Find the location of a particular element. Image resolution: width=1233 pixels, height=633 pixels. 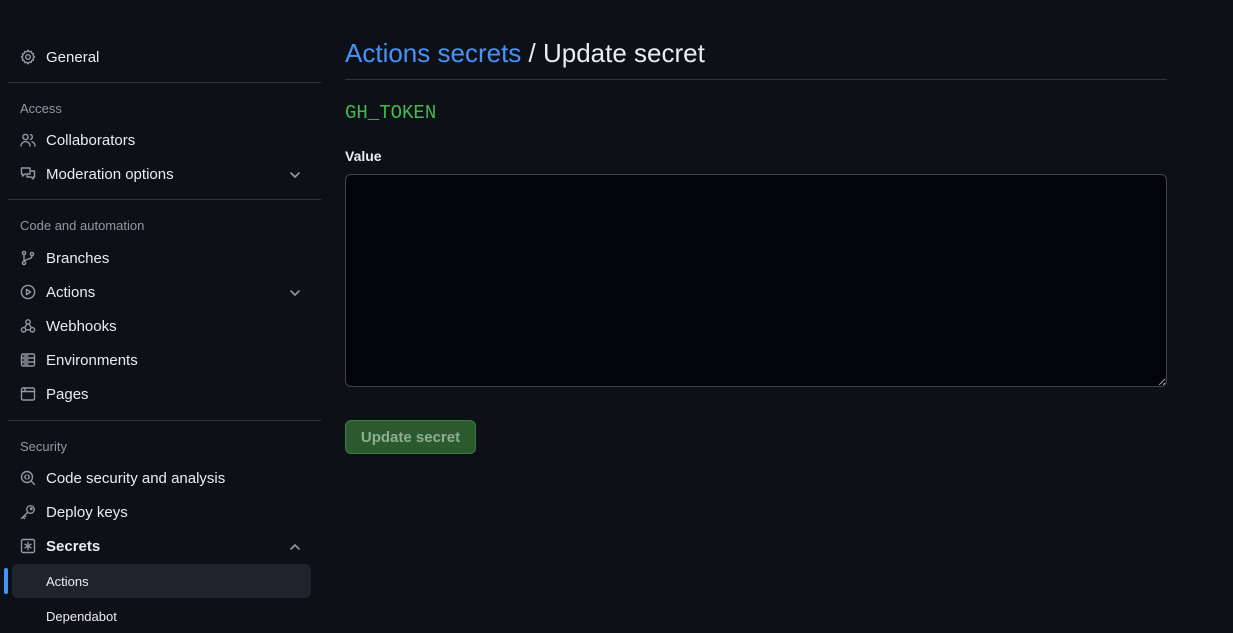

sidebar-item-label: Webhooks is located at coordinates (81, 326).